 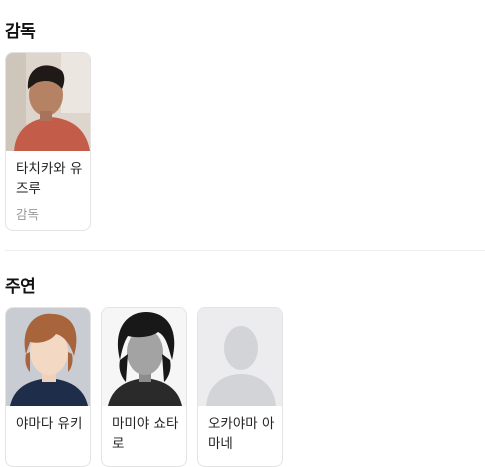 What do you see at coordinates (50, 424) in the screenshot?
I see `person-name: 야마다 유키` at bounding box center [50, 424].